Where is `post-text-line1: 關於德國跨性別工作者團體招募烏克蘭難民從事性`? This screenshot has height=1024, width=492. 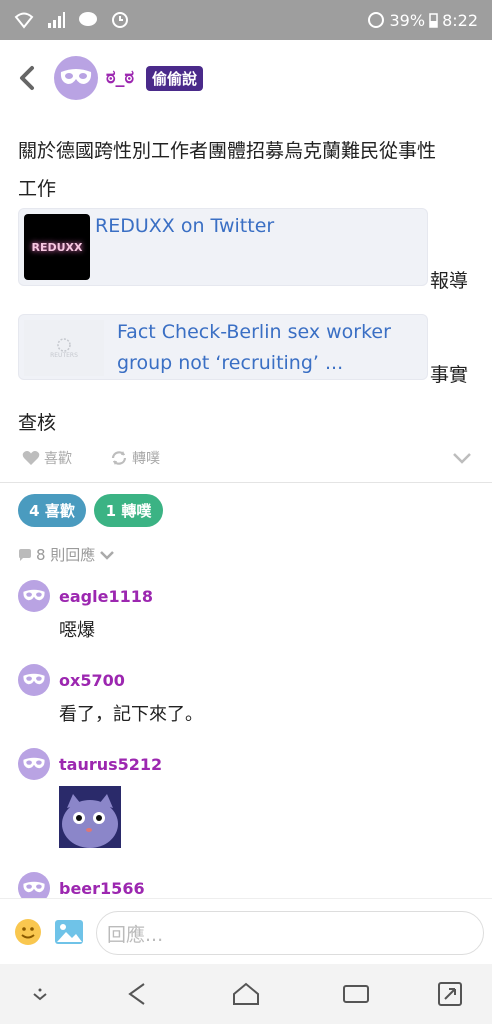 post-text-line1: 關於德國跨性別工作者團體招募烏克蘭難民從事性 is located at coordinates (227, 151).